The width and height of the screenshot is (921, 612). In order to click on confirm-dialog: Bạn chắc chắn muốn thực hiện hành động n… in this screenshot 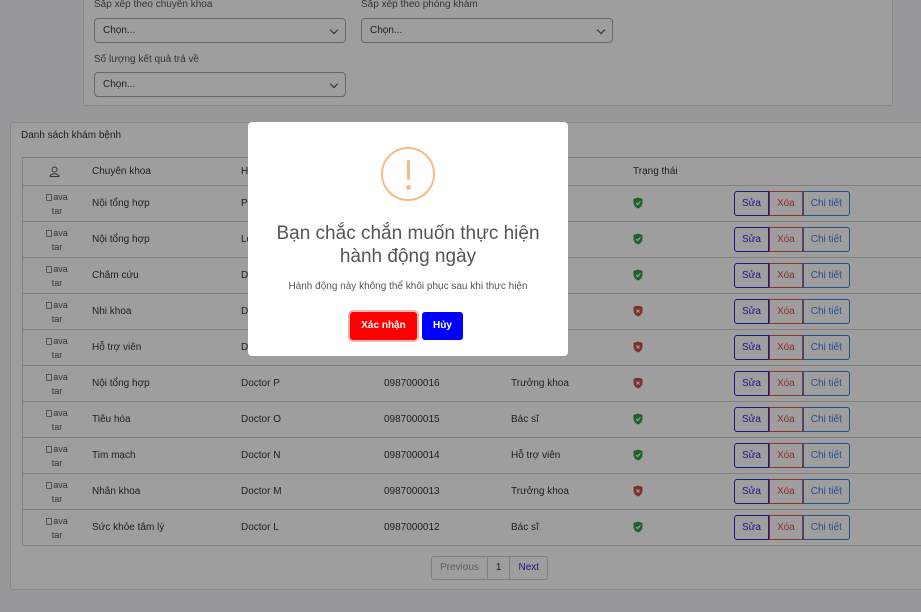, I will do `click(408, 239)`.